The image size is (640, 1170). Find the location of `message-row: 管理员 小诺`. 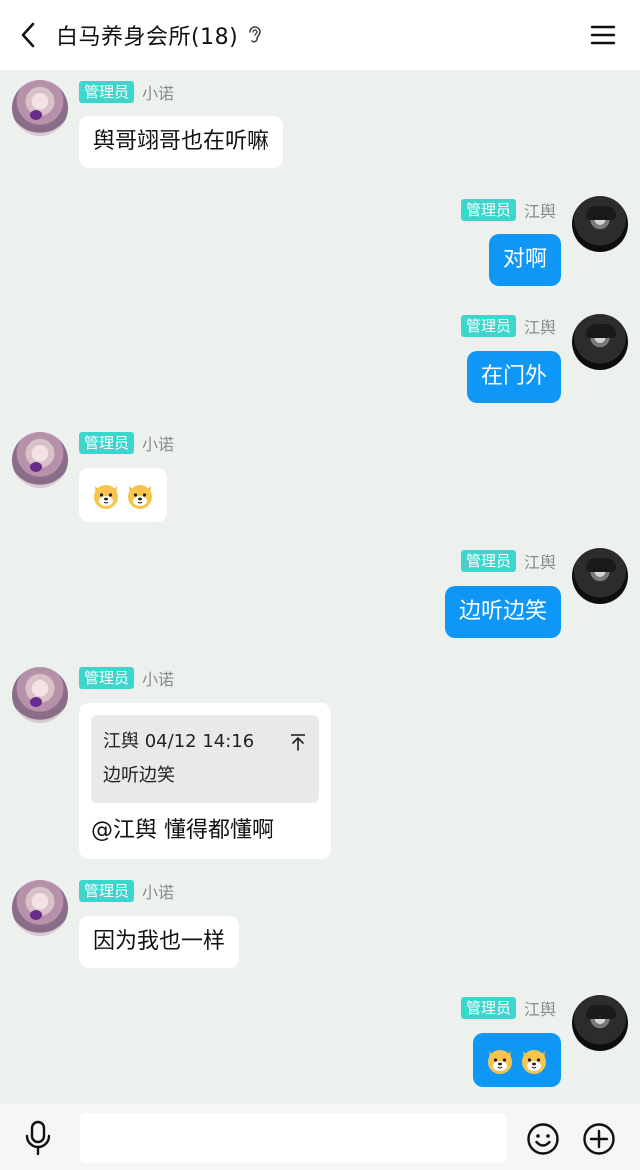

message-row: 管理员 小诺 is located at coordinates (320, 480).